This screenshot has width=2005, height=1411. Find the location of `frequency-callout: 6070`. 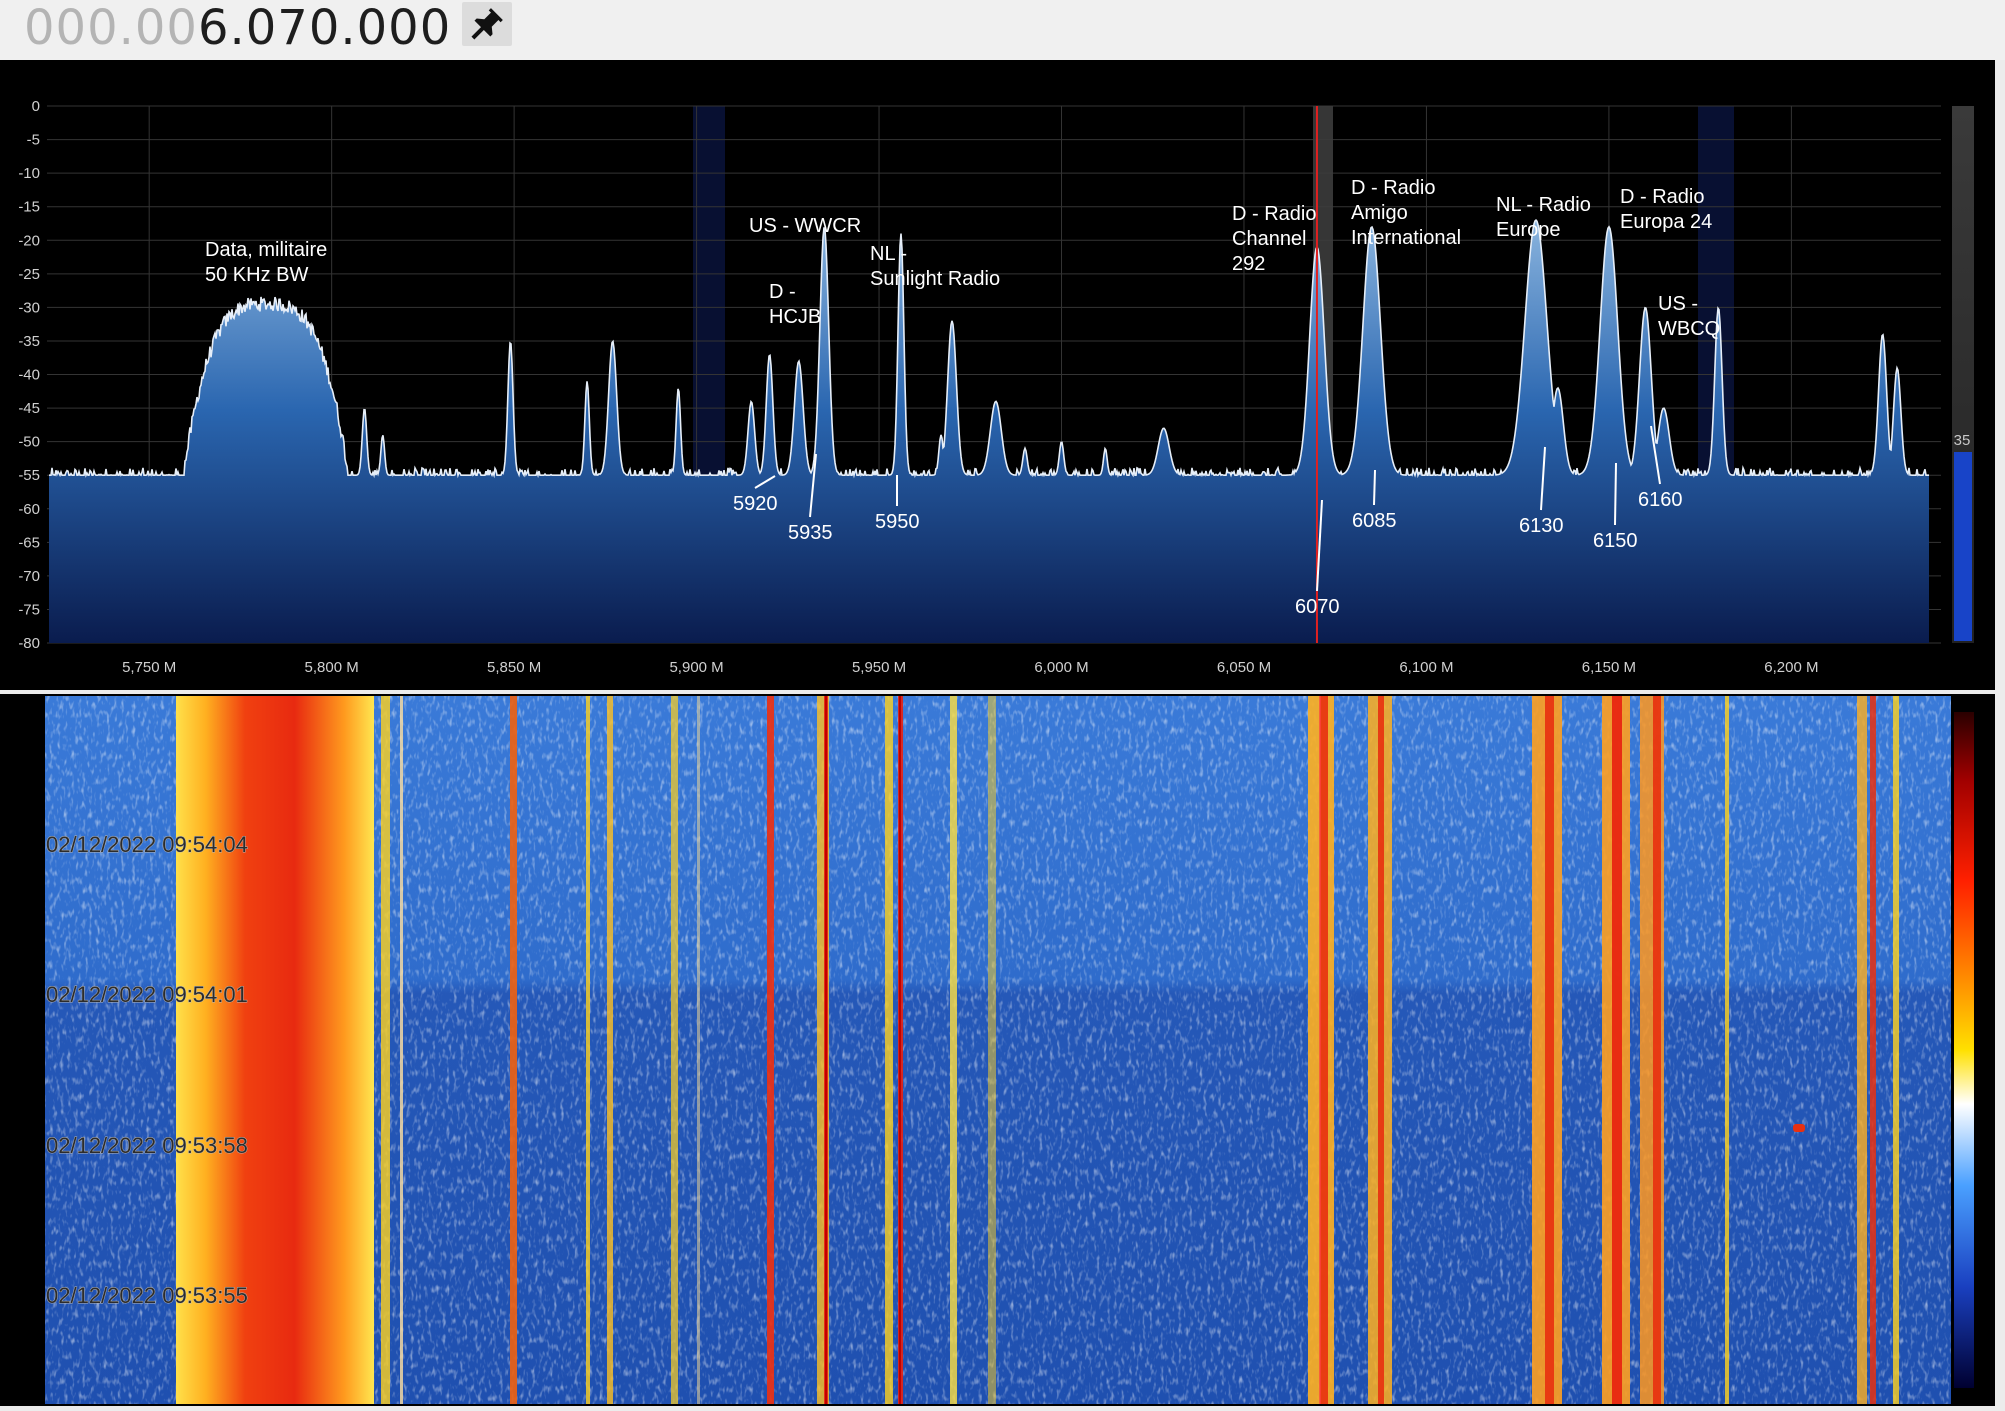

frequency-callout: 6070 is located at coordinates (1317, 607).